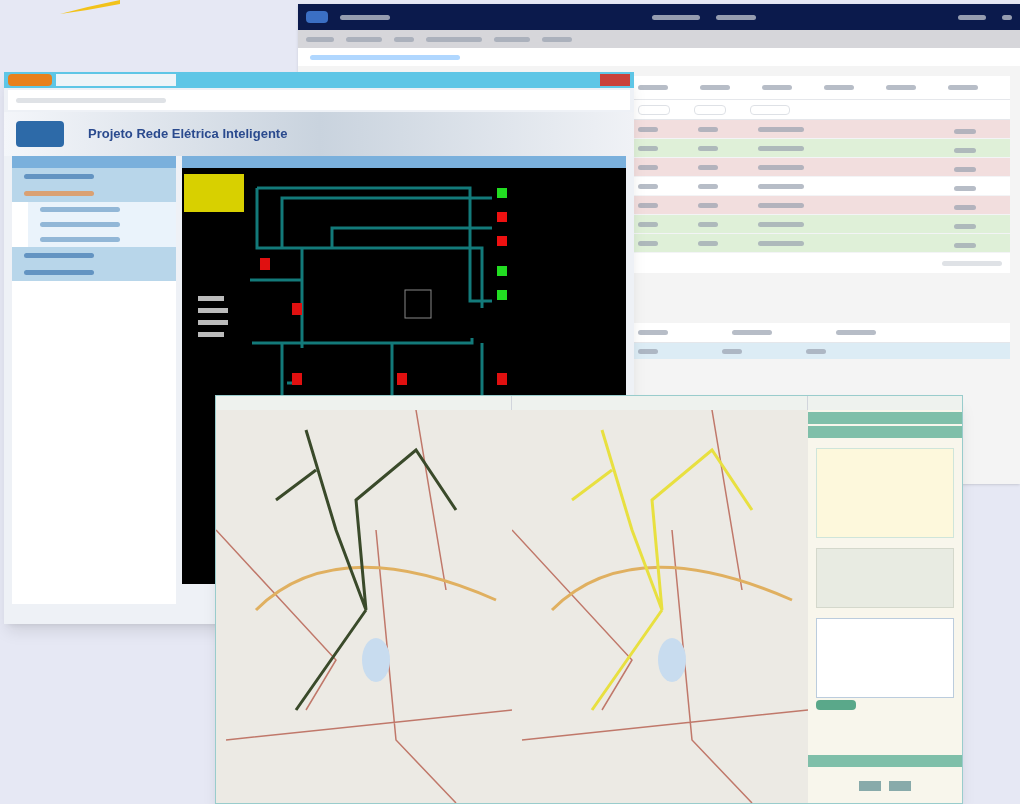 This screenshot has height=804, width=1020. I want to click on station-name-label, so click(214, 193).